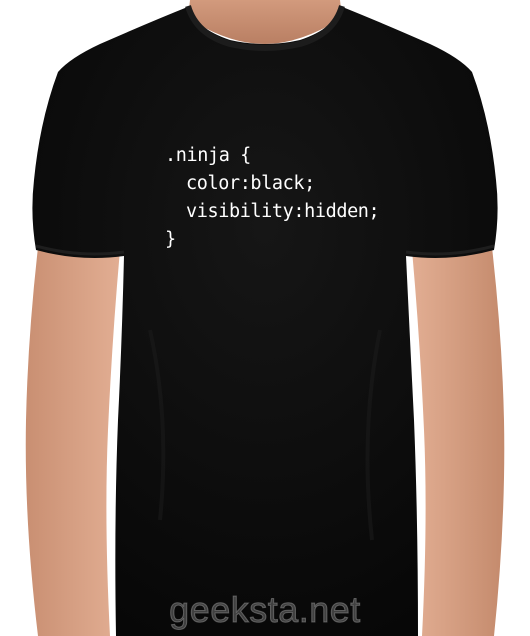  Describe the element at coordinates (72, 433) in the screenshot. I see `model-left-arm` at that location.